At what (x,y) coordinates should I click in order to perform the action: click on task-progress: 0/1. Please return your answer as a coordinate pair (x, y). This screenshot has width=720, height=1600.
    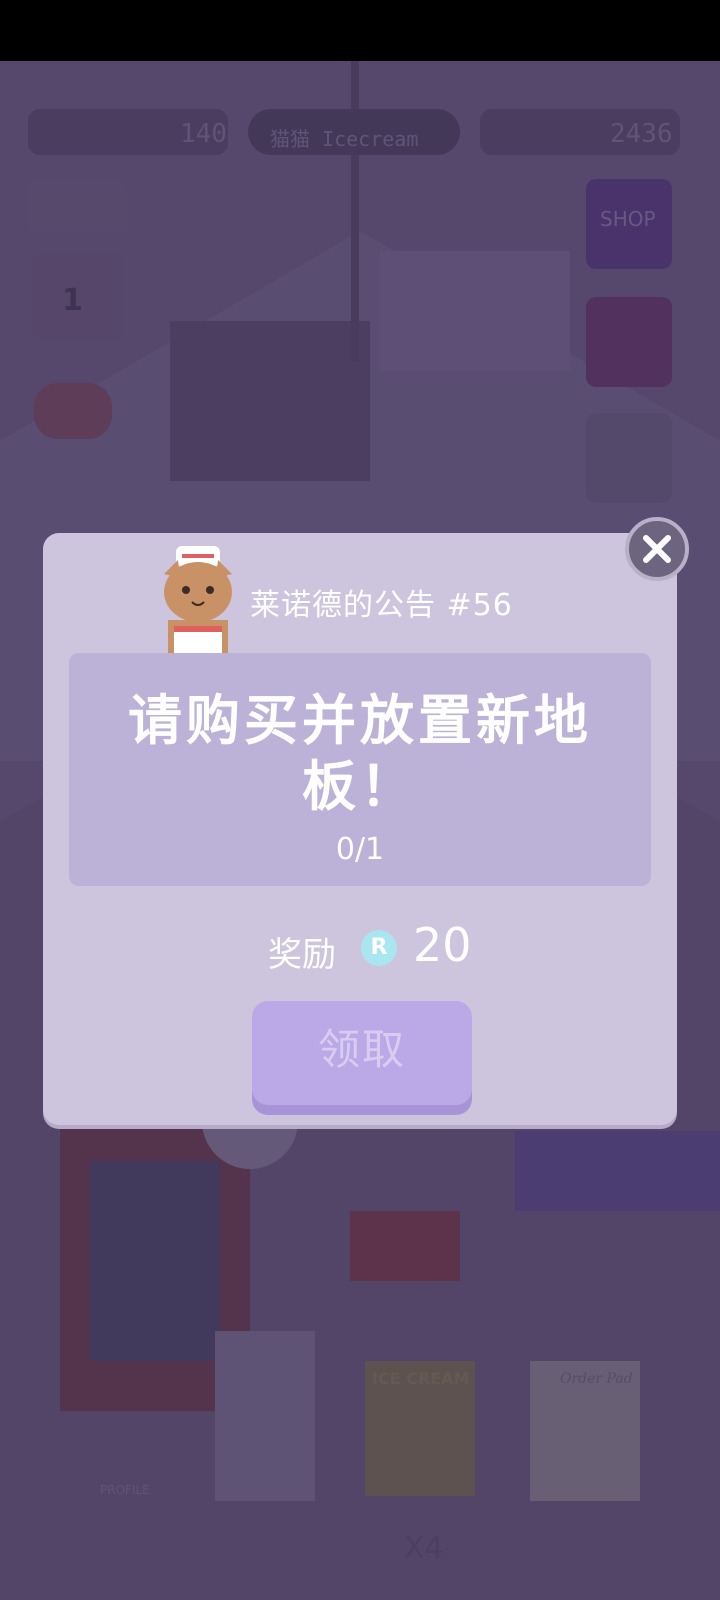
    Looking at the image, I should click on (360, 849).